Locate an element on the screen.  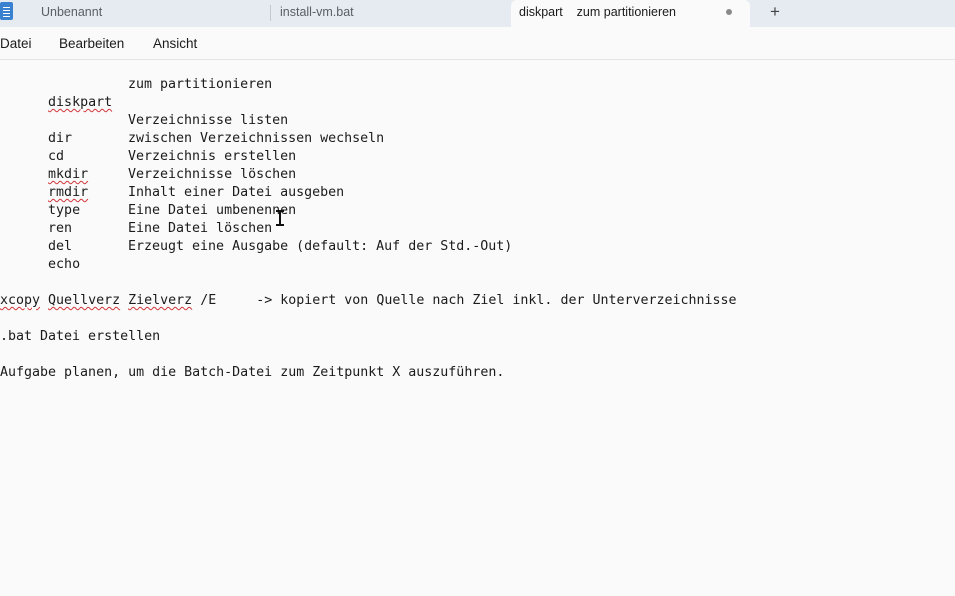
tab-label: Unbenannt is located at coordinates (72, 12).